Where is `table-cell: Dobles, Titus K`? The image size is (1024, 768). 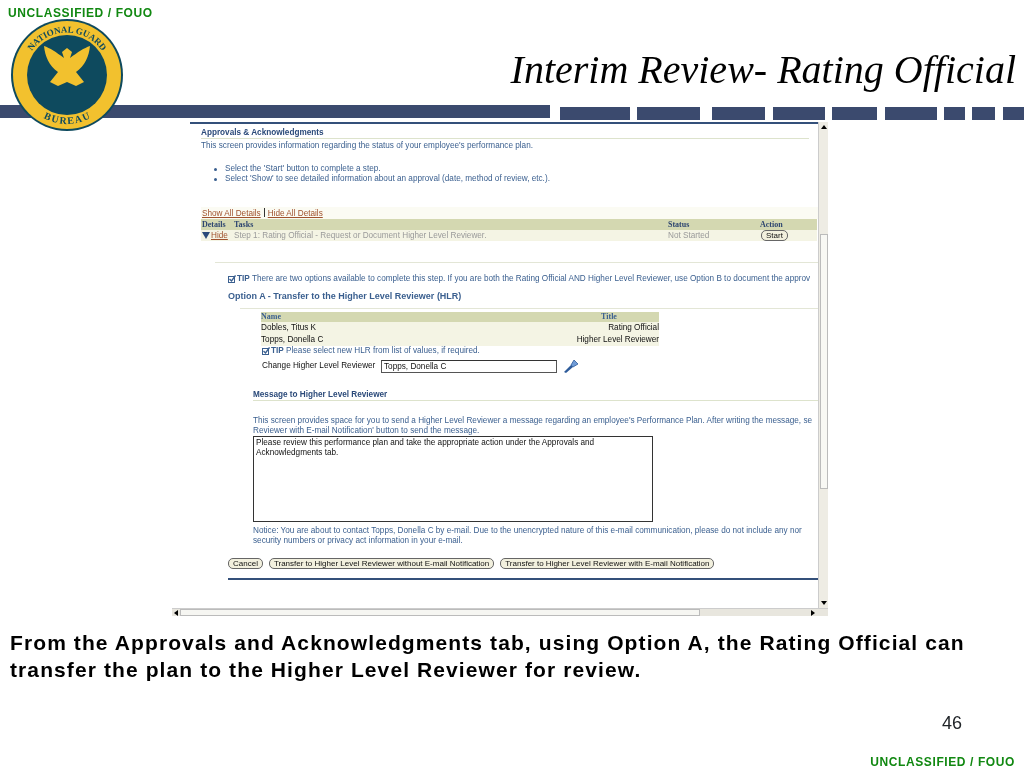
table-cell: Dobles, Titus K is located at coordinates (410, 328).